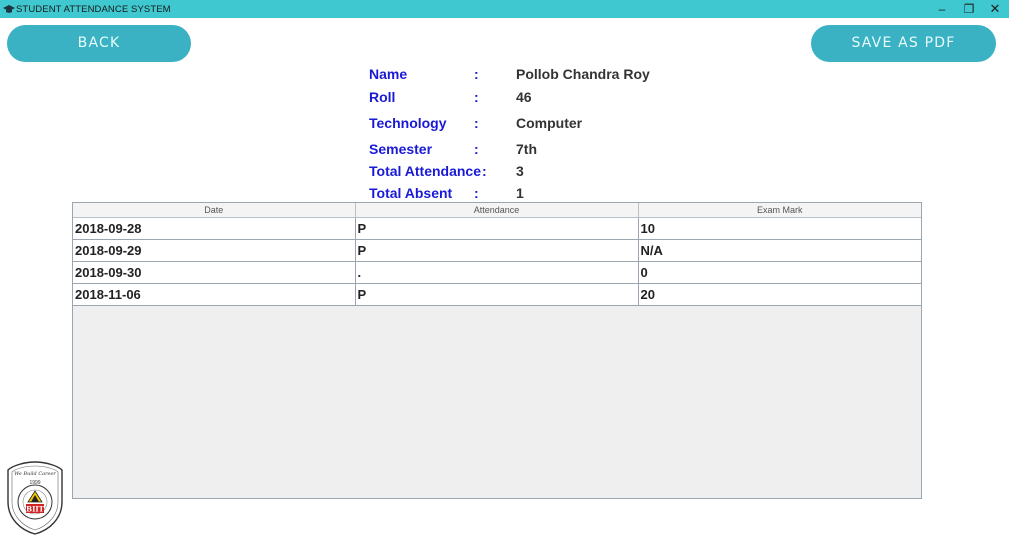  Describe the element at coordinates (995, 9) in the screenshot. I see `close-button: ✕` at that location.